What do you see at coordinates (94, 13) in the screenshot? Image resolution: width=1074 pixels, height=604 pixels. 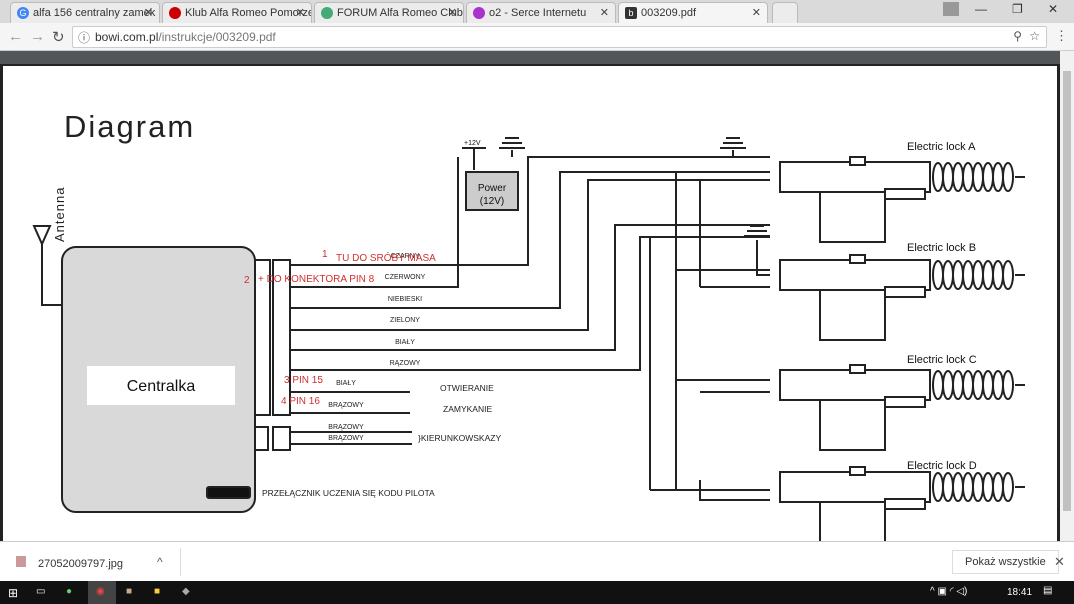 I see `tab-title: alfa 156 centralny zamek` at bounding box center [94, 13].